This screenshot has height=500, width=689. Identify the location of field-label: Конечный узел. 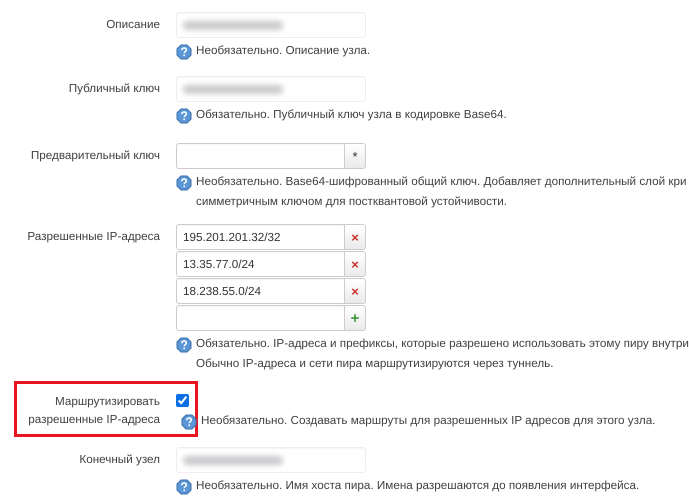
(119, 460).